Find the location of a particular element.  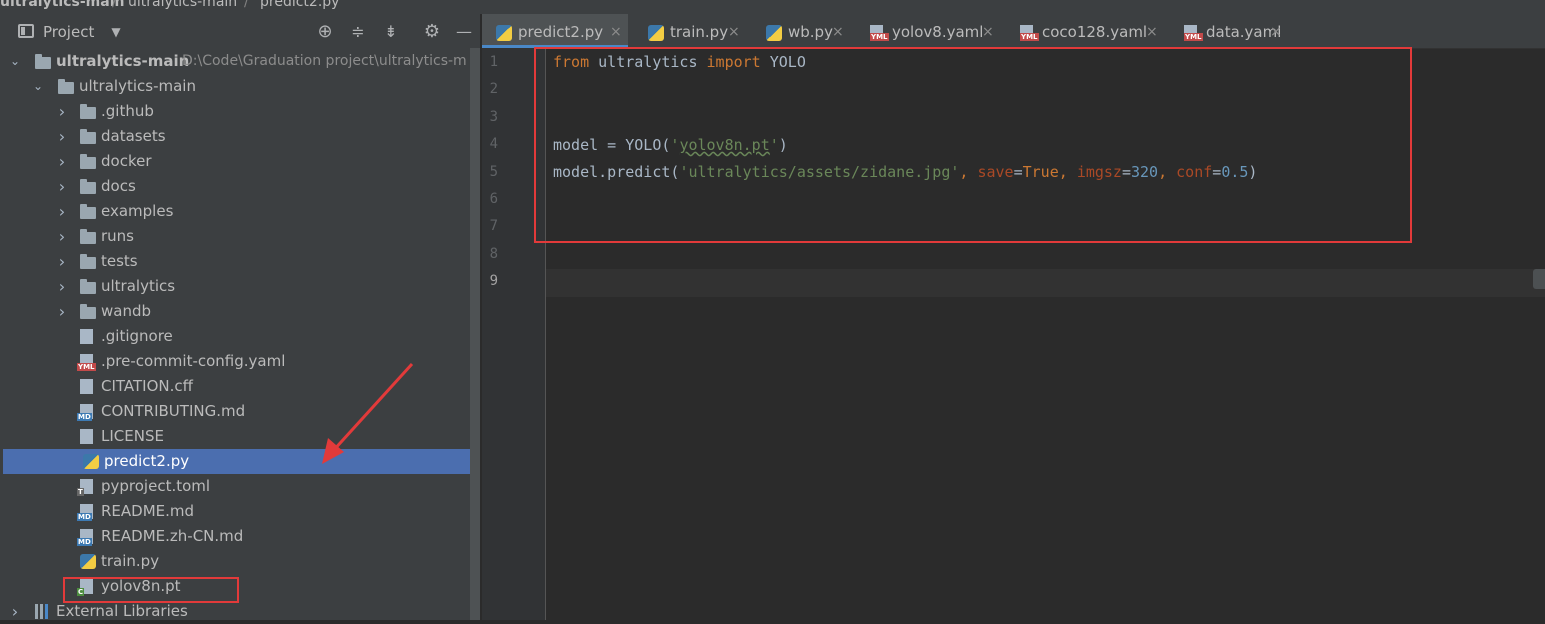

breadcrumb-file: predict2.py is located at coordinates (299, 5).